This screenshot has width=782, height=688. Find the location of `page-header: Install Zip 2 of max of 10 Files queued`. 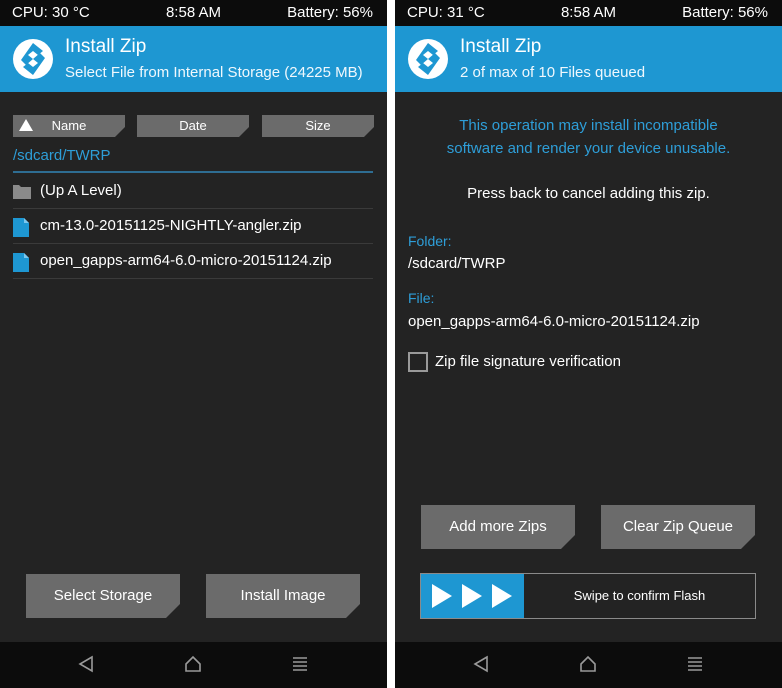

page-header: Install Zip 2 of max of 10 Files queued is located at coordinates (588, 59).